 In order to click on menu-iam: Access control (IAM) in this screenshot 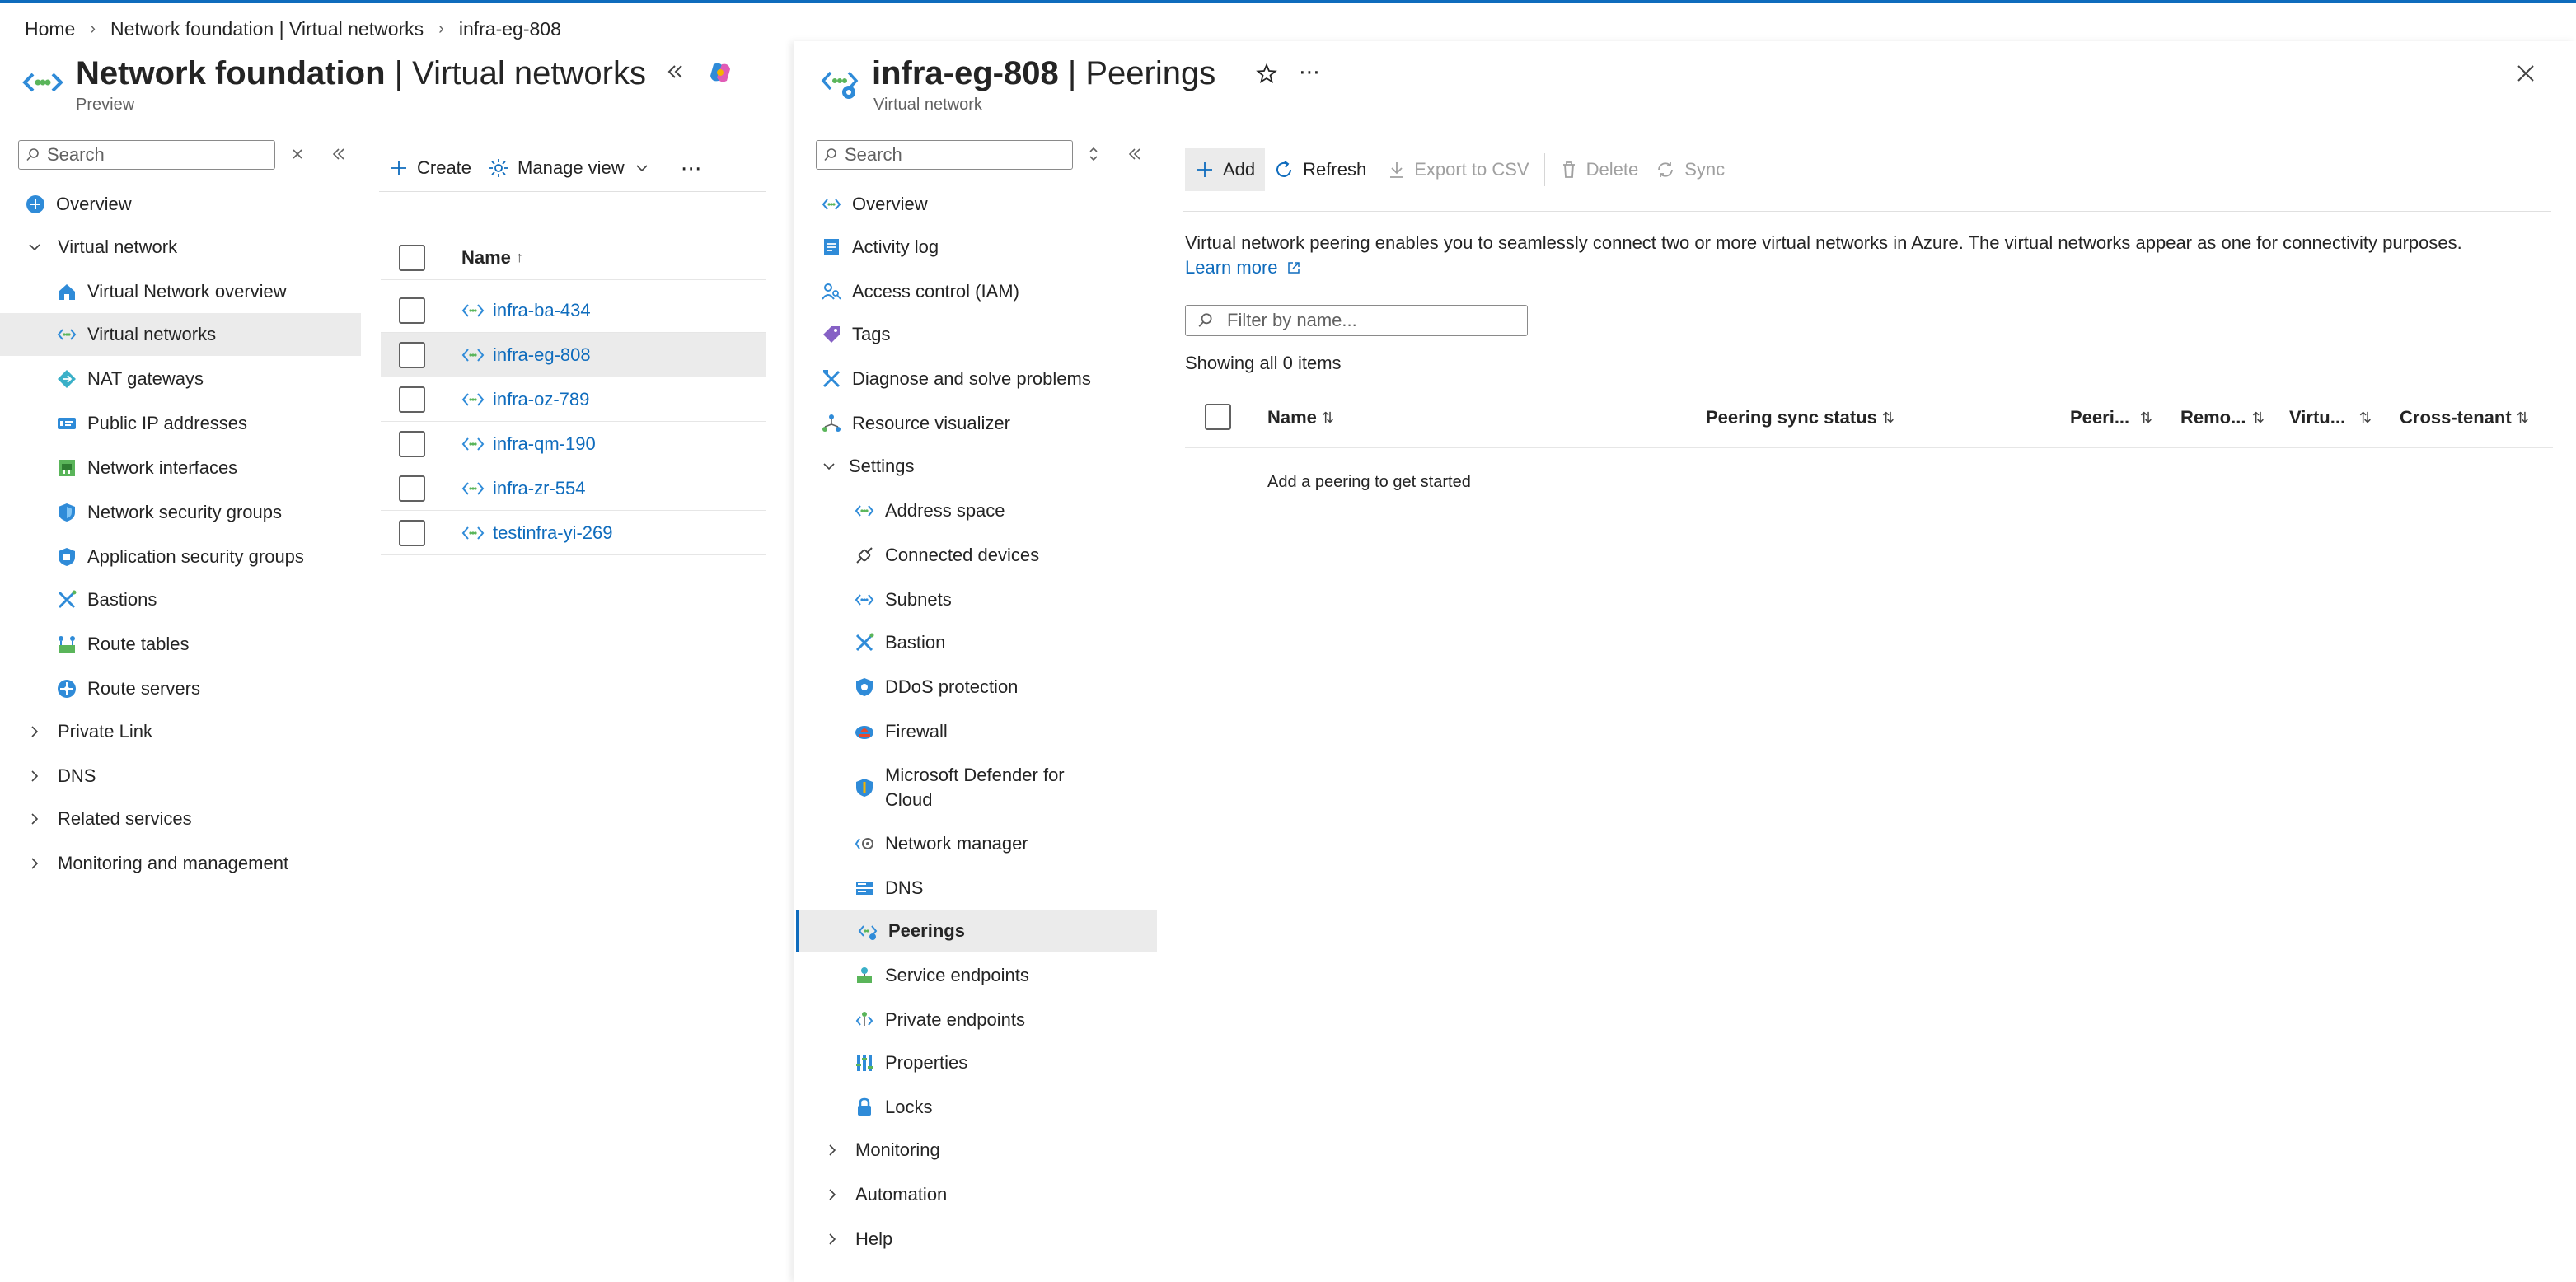, I will do `click(986, 291)`.